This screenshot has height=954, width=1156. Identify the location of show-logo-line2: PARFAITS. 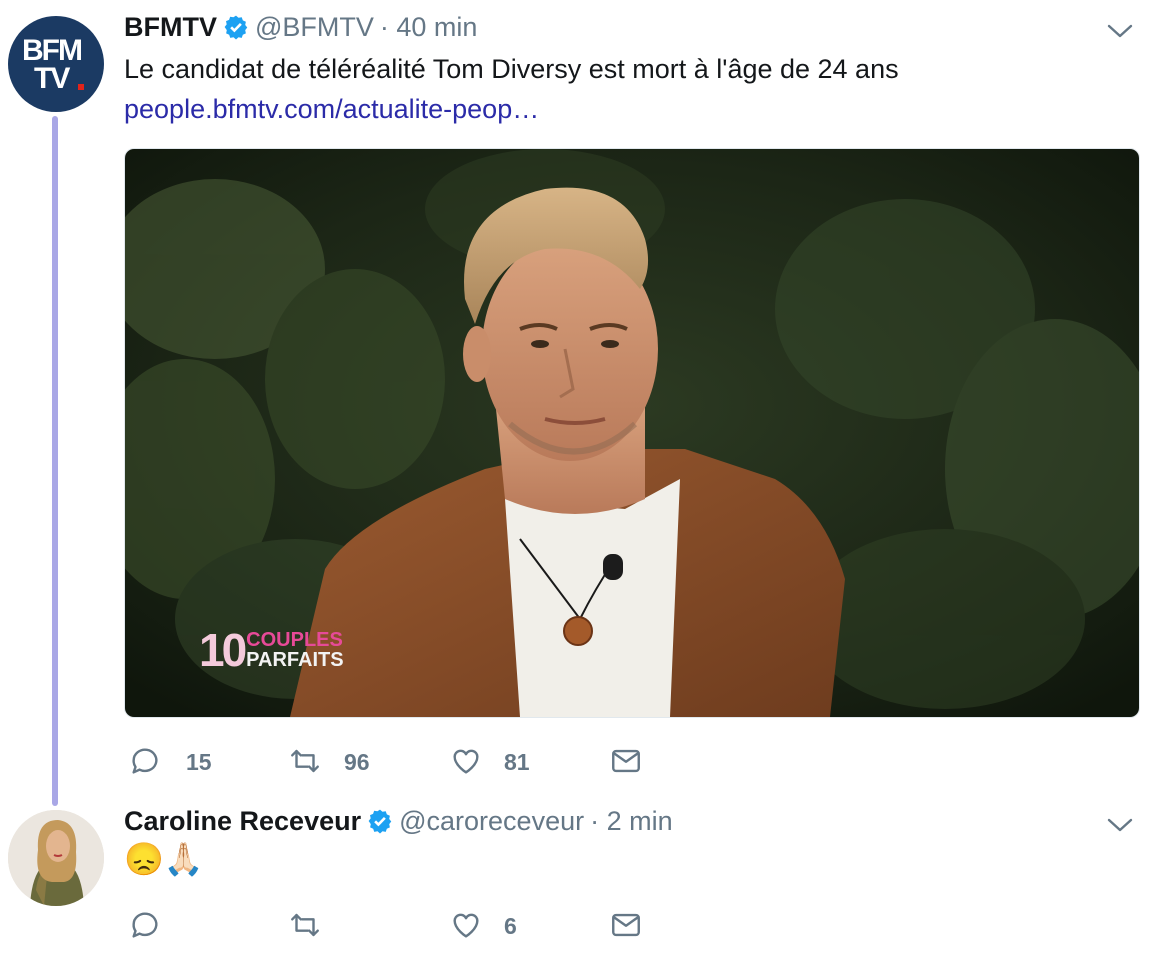
(295, 660).